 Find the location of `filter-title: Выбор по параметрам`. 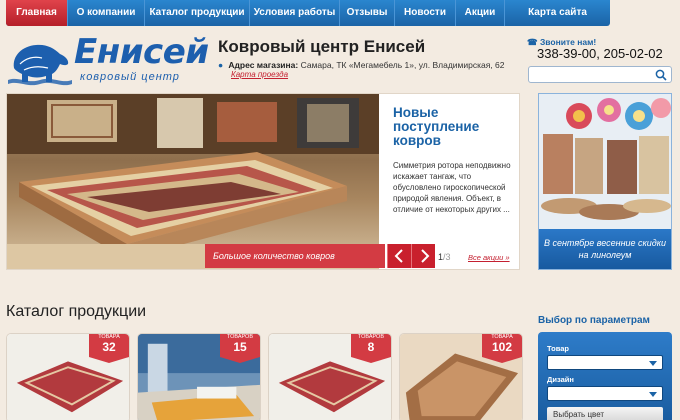

filter-title: Выбор по параметрам is located at coordinates (594, 320).